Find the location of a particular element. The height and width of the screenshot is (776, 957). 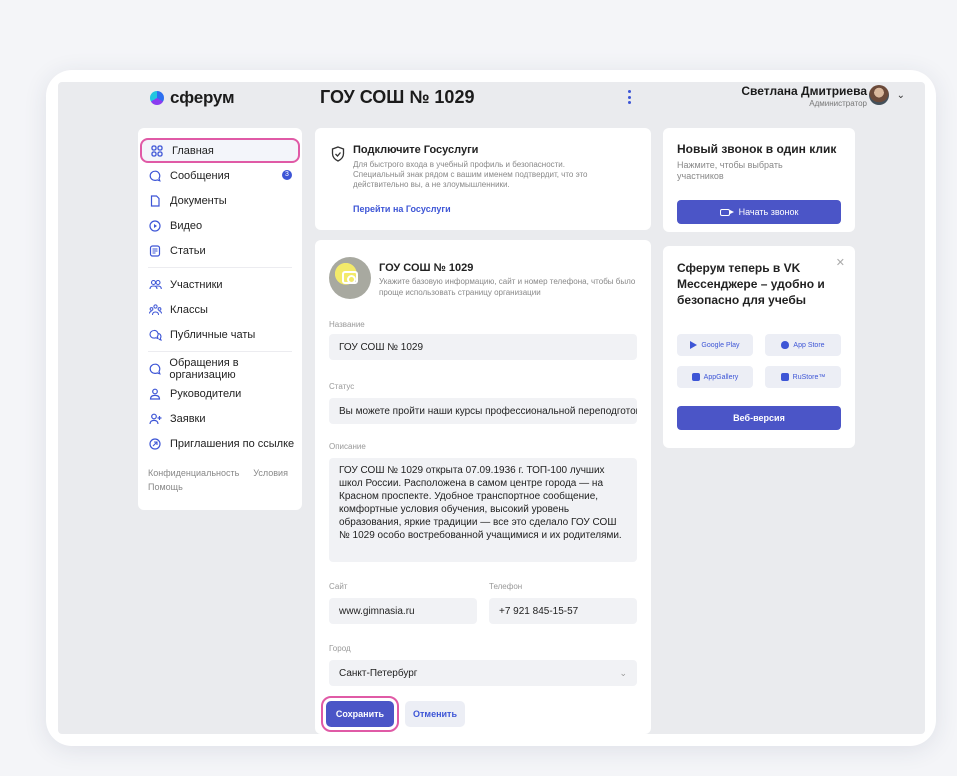

sidebar-item-label: Публичные чаты is located at coordinates (213, 334).